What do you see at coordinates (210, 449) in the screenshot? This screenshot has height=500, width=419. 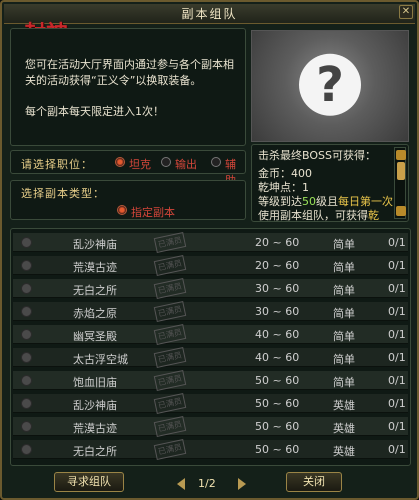 I see `table-row: 无白之所 已满员 50 ~ 60 英雄 0/1` at bounding box center [210, 449].